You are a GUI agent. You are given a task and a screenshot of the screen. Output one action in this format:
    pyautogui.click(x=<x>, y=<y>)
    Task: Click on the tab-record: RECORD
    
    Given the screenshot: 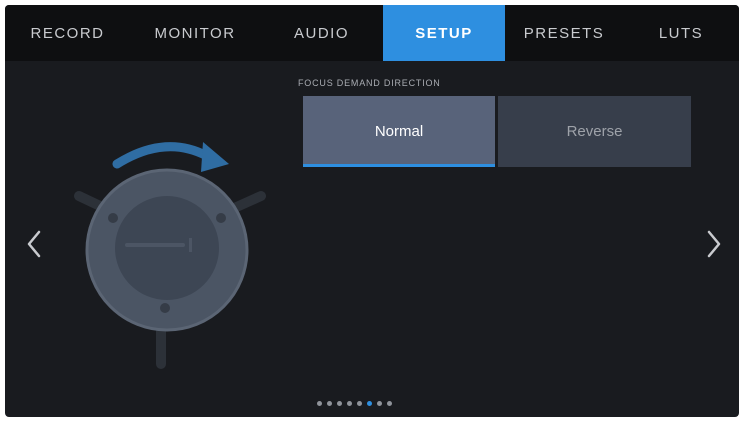 What is the action you would take?
    pyautogui.click(x=67, y=33)
    